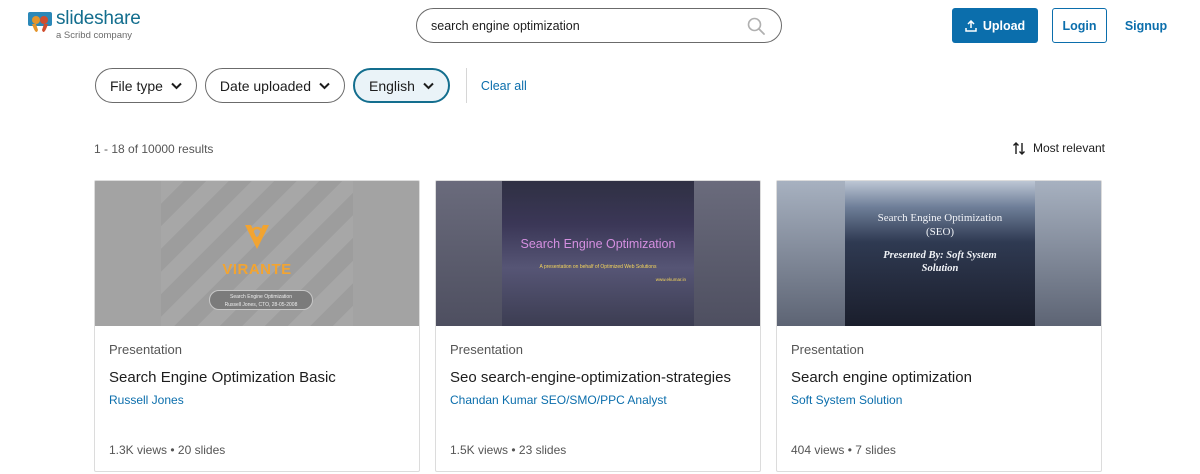 The width and height of the screenshot is (1200, 474). I want to click on card-author: Chandan Kumar SEO/SMO/PPC Analyst, so click(598, 400).